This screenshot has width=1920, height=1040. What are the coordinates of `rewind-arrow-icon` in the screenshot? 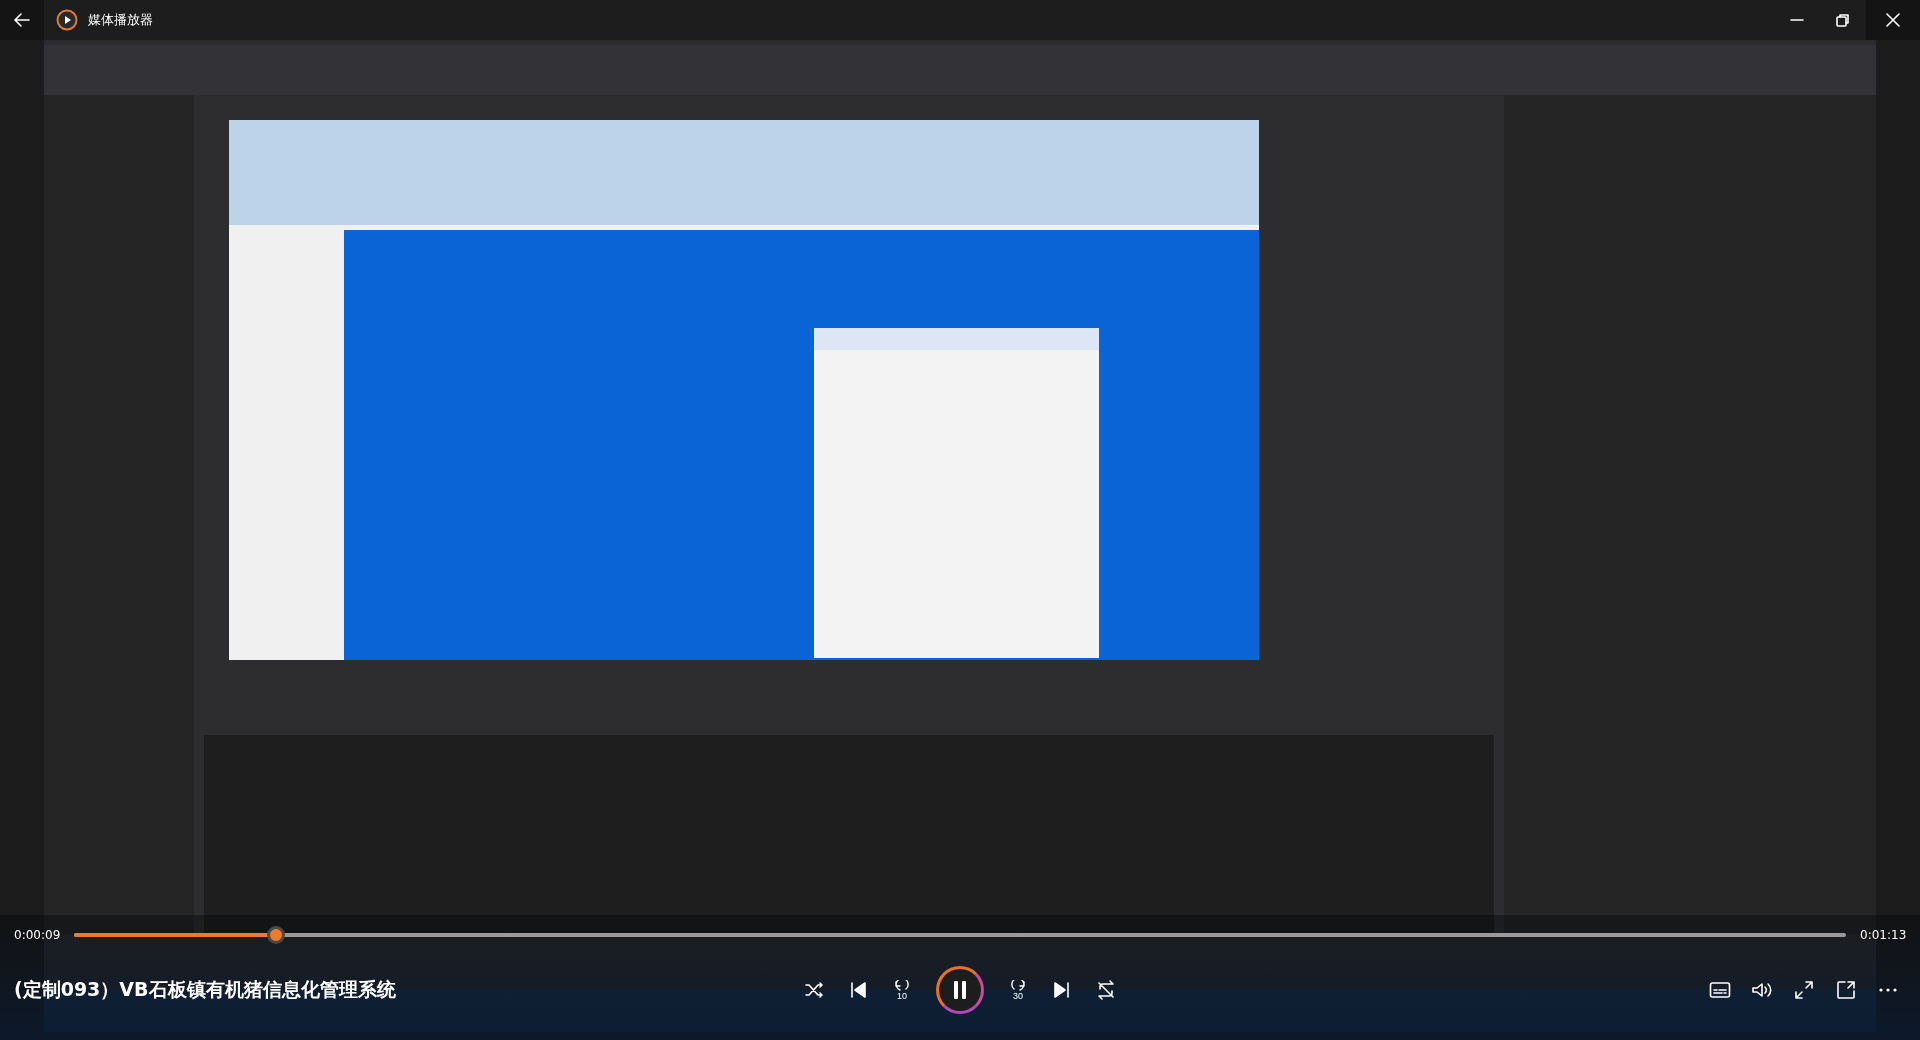 It's located at (902, 985).